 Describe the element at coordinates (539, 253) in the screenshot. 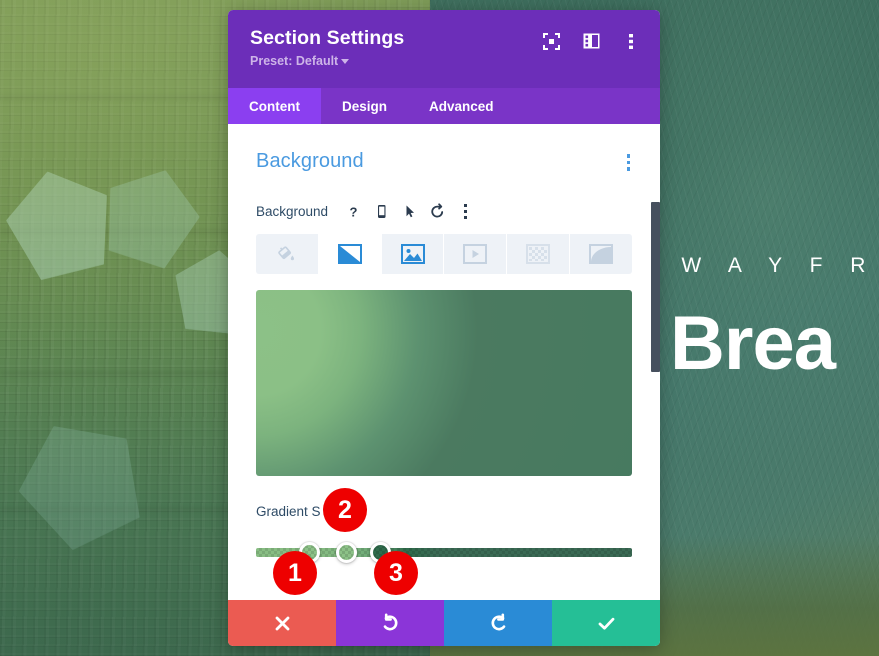

I see `background-pattern-tab` at that location.